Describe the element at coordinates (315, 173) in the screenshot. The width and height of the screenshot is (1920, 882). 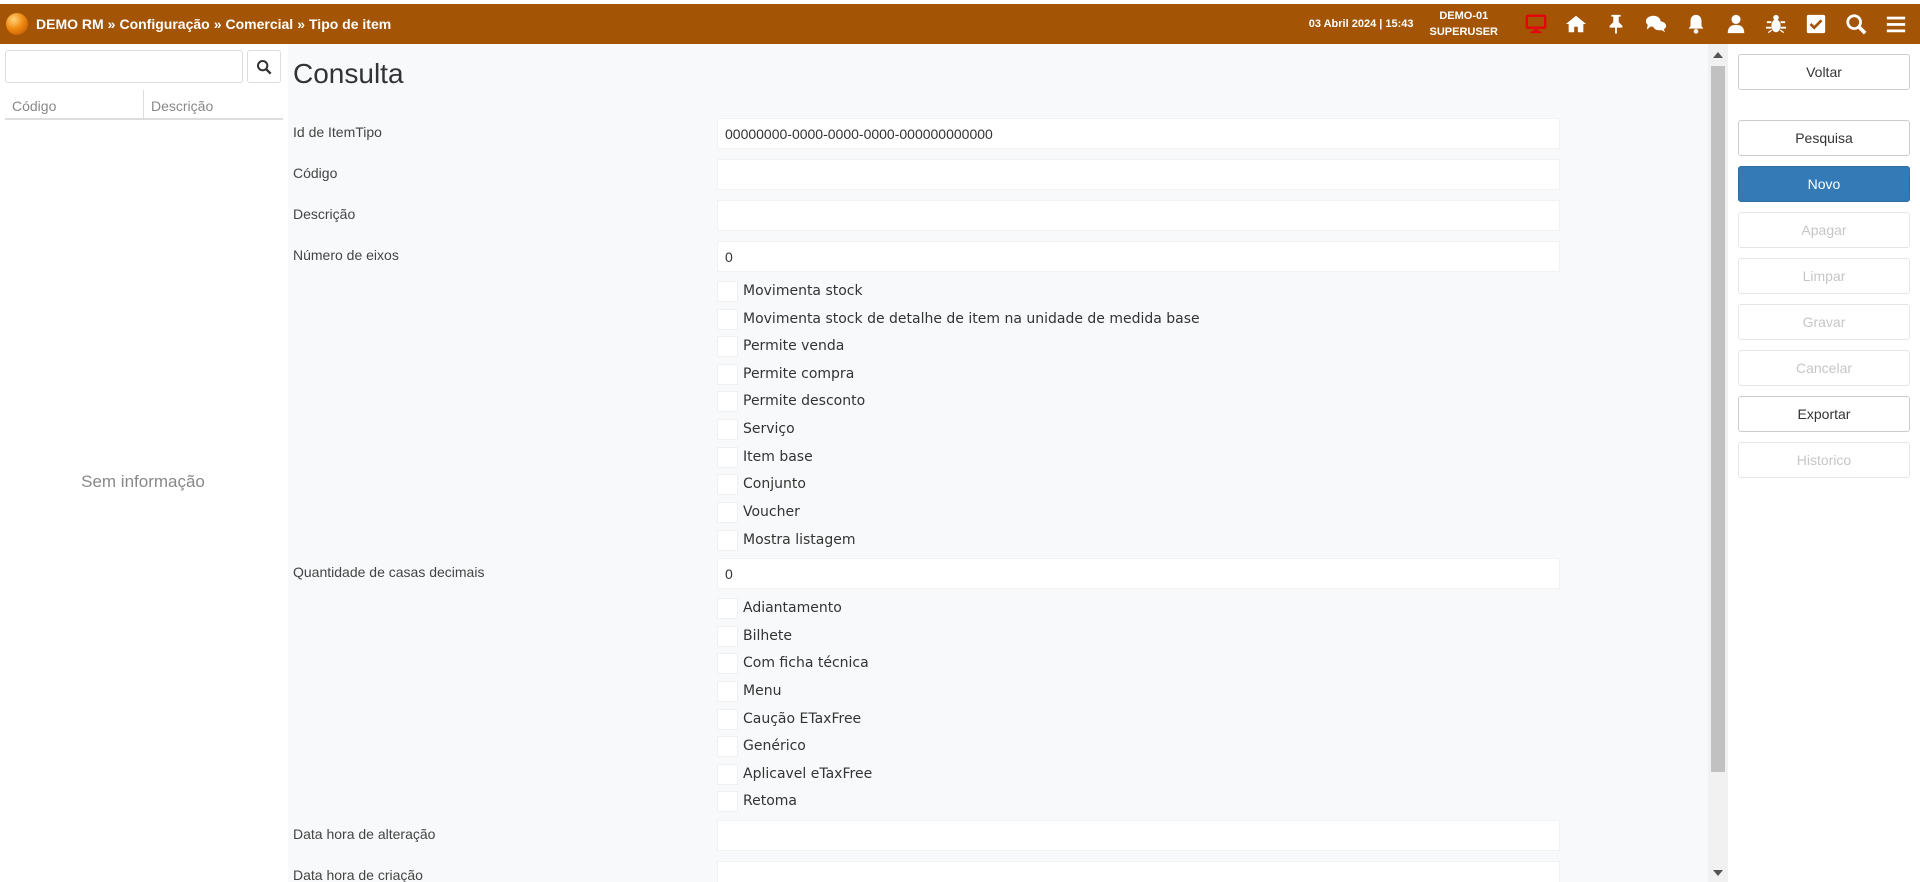
I see `codigo-label: Código` at that location.